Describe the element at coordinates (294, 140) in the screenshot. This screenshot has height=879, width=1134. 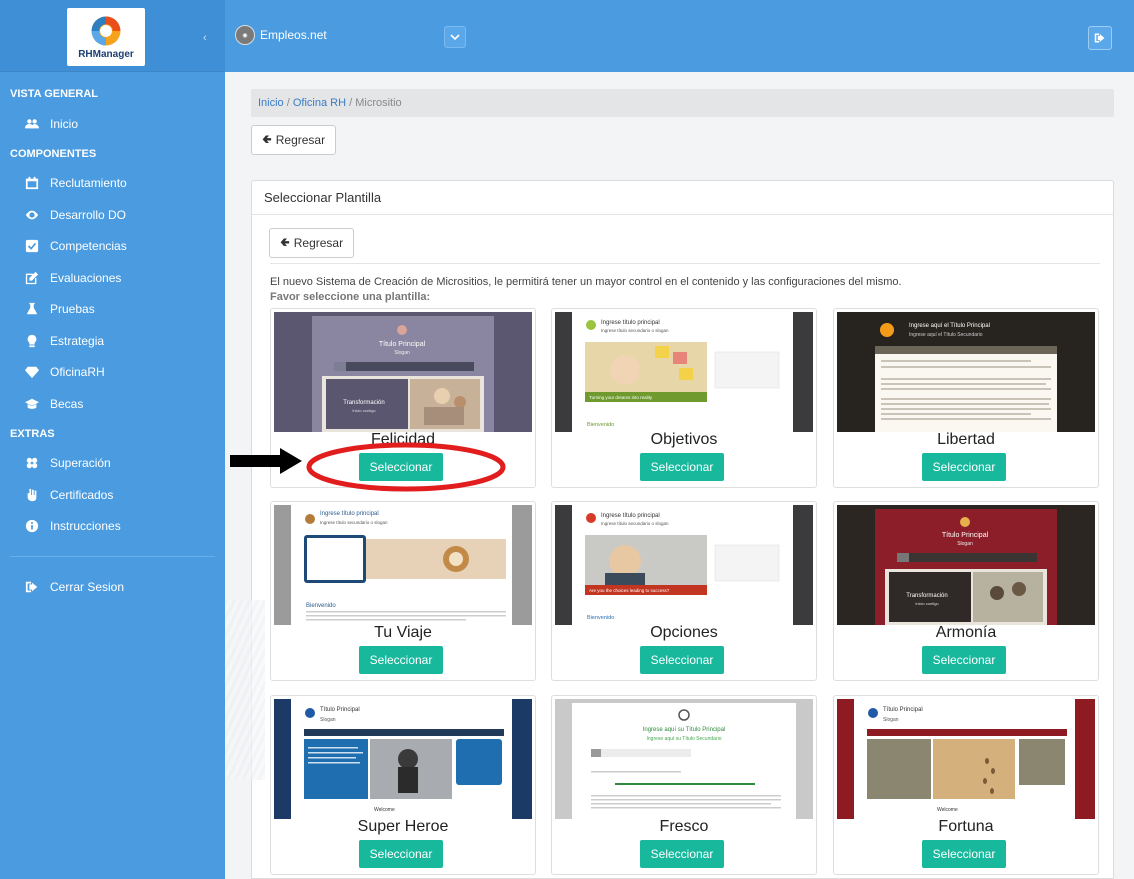
I see `back-button-top: 🢀 Regresar` at that location.